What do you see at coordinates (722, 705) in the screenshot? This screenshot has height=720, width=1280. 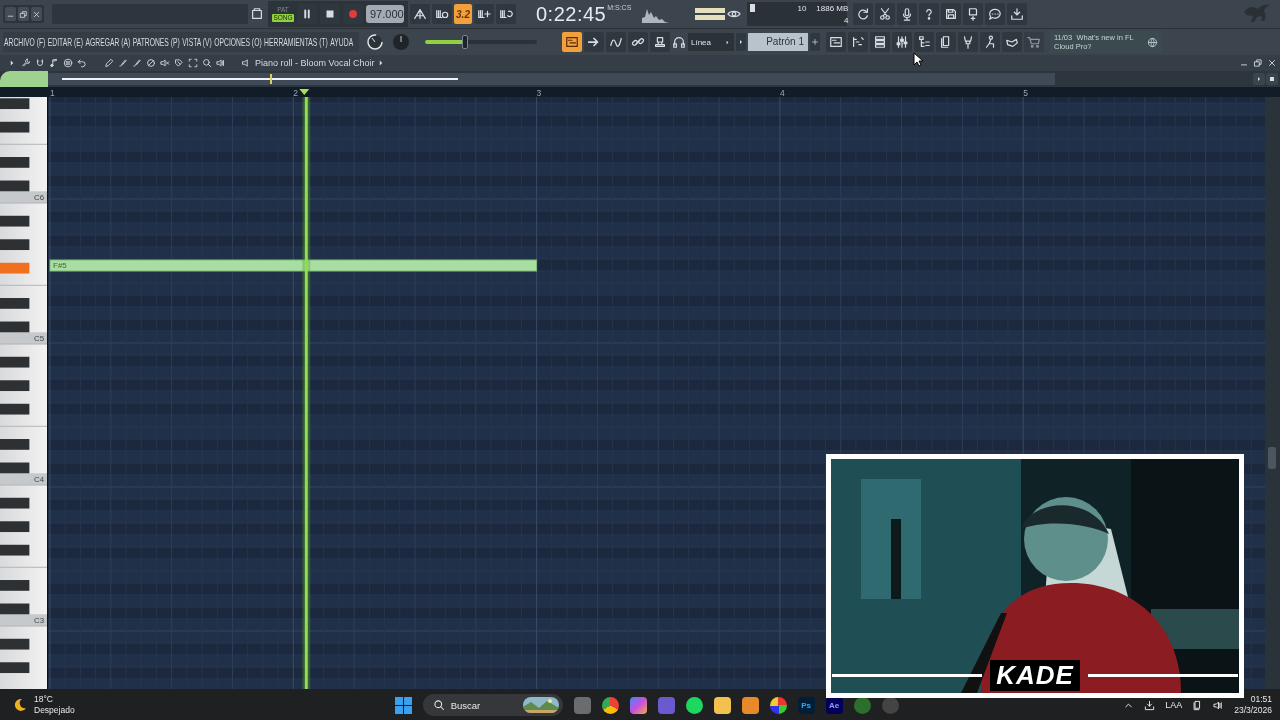 I see `folder-icon` at bounding box center [722, 705].